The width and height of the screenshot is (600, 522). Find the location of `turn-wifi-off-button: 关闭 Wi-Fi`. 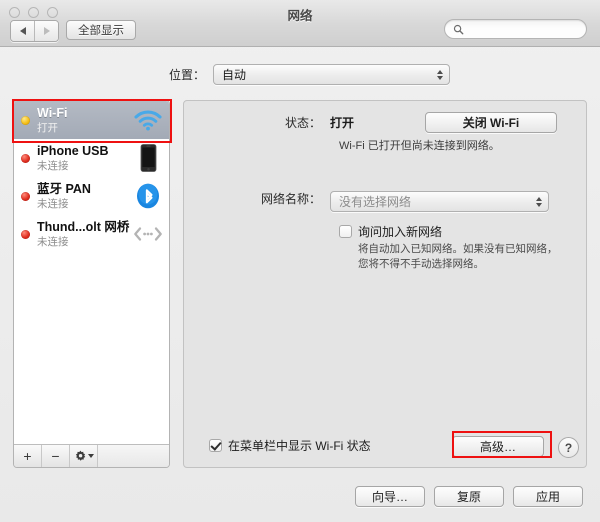

turn-wifi-off-button: 关闭 Wi-Fi is located at coordinates (491, 122).